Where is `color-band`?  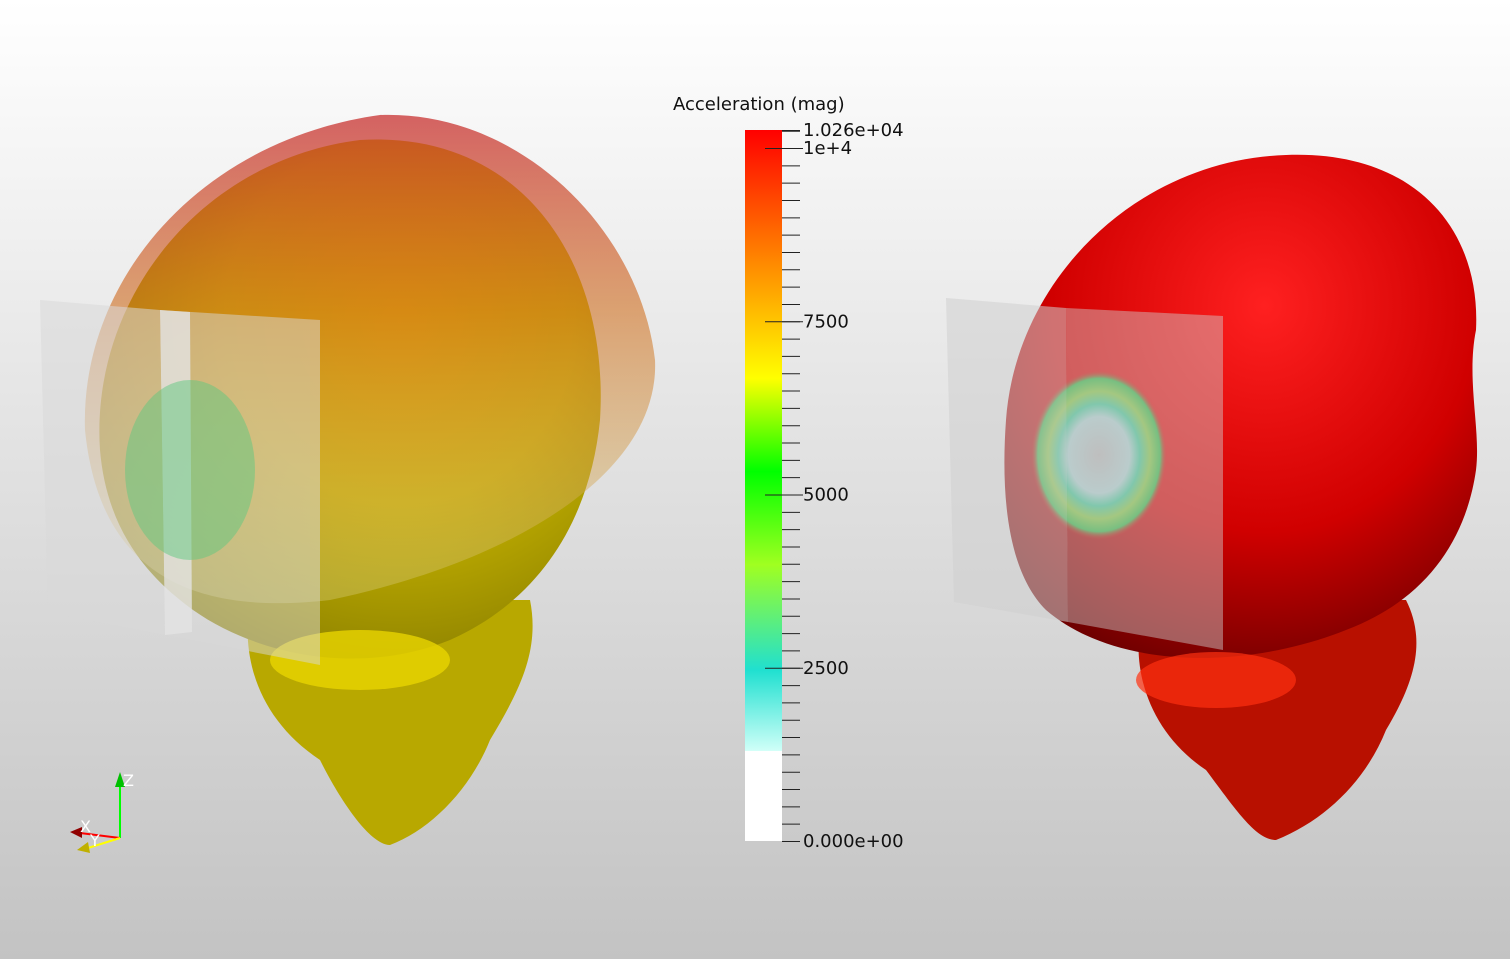 color-band is located at coordinates (763, 440).